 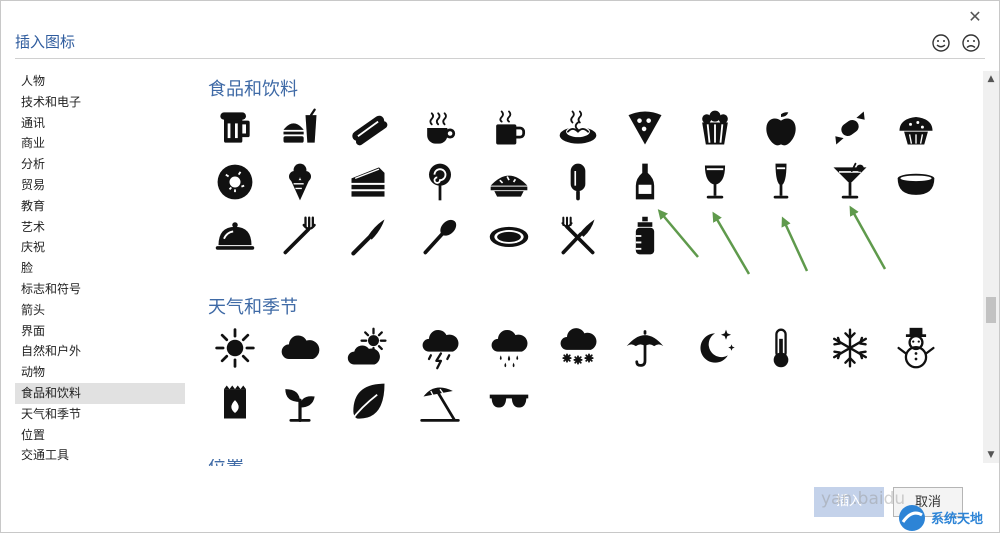 I want to click on cake-slice-icon, so click(x=368, y=182).